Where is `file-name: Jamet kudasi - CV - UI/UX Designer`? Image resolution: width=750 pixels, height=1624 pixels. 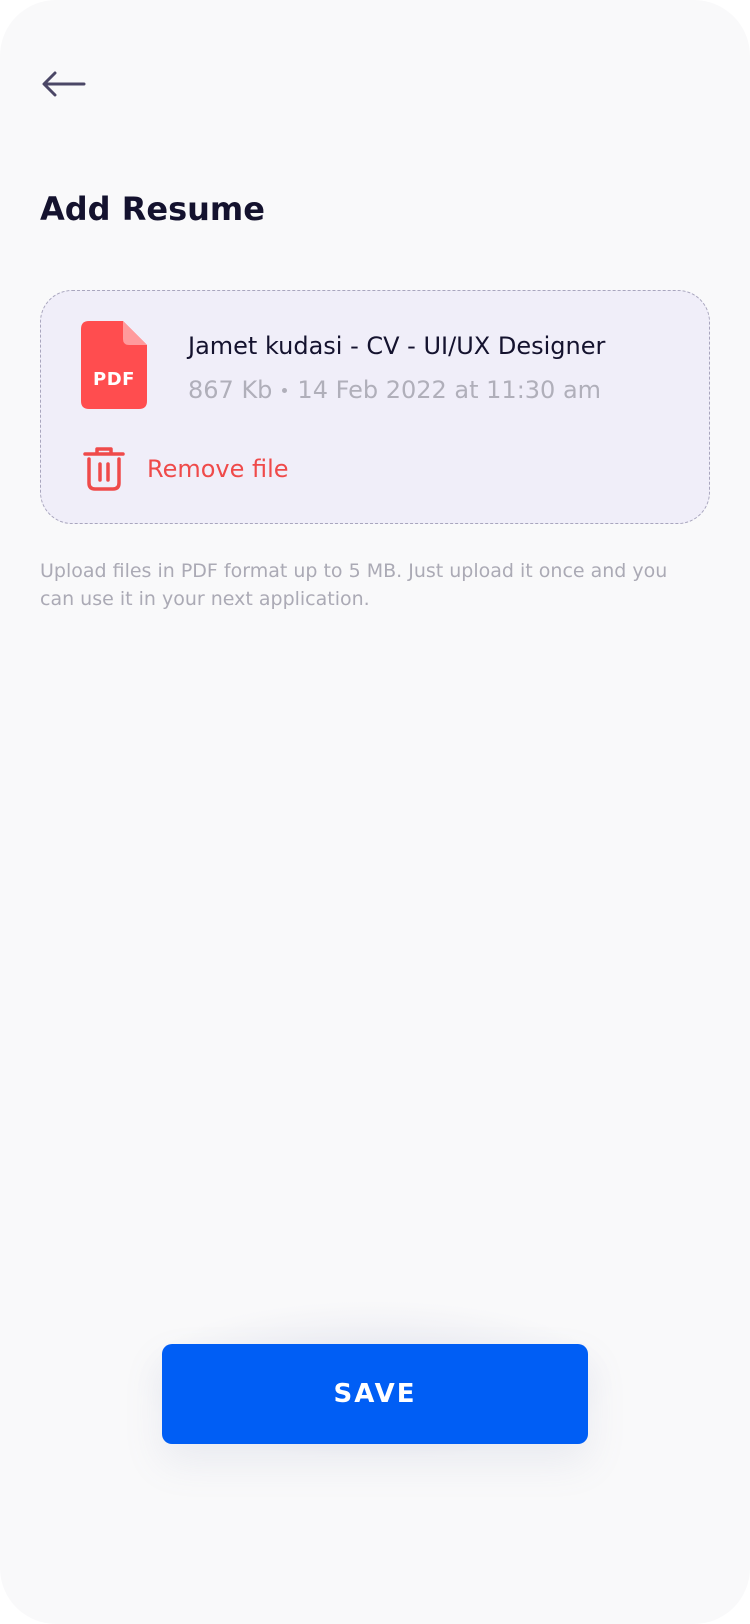 file-name: Jamet kudasi - CV - UI/UX Designer is located at coordinates (397, 346).